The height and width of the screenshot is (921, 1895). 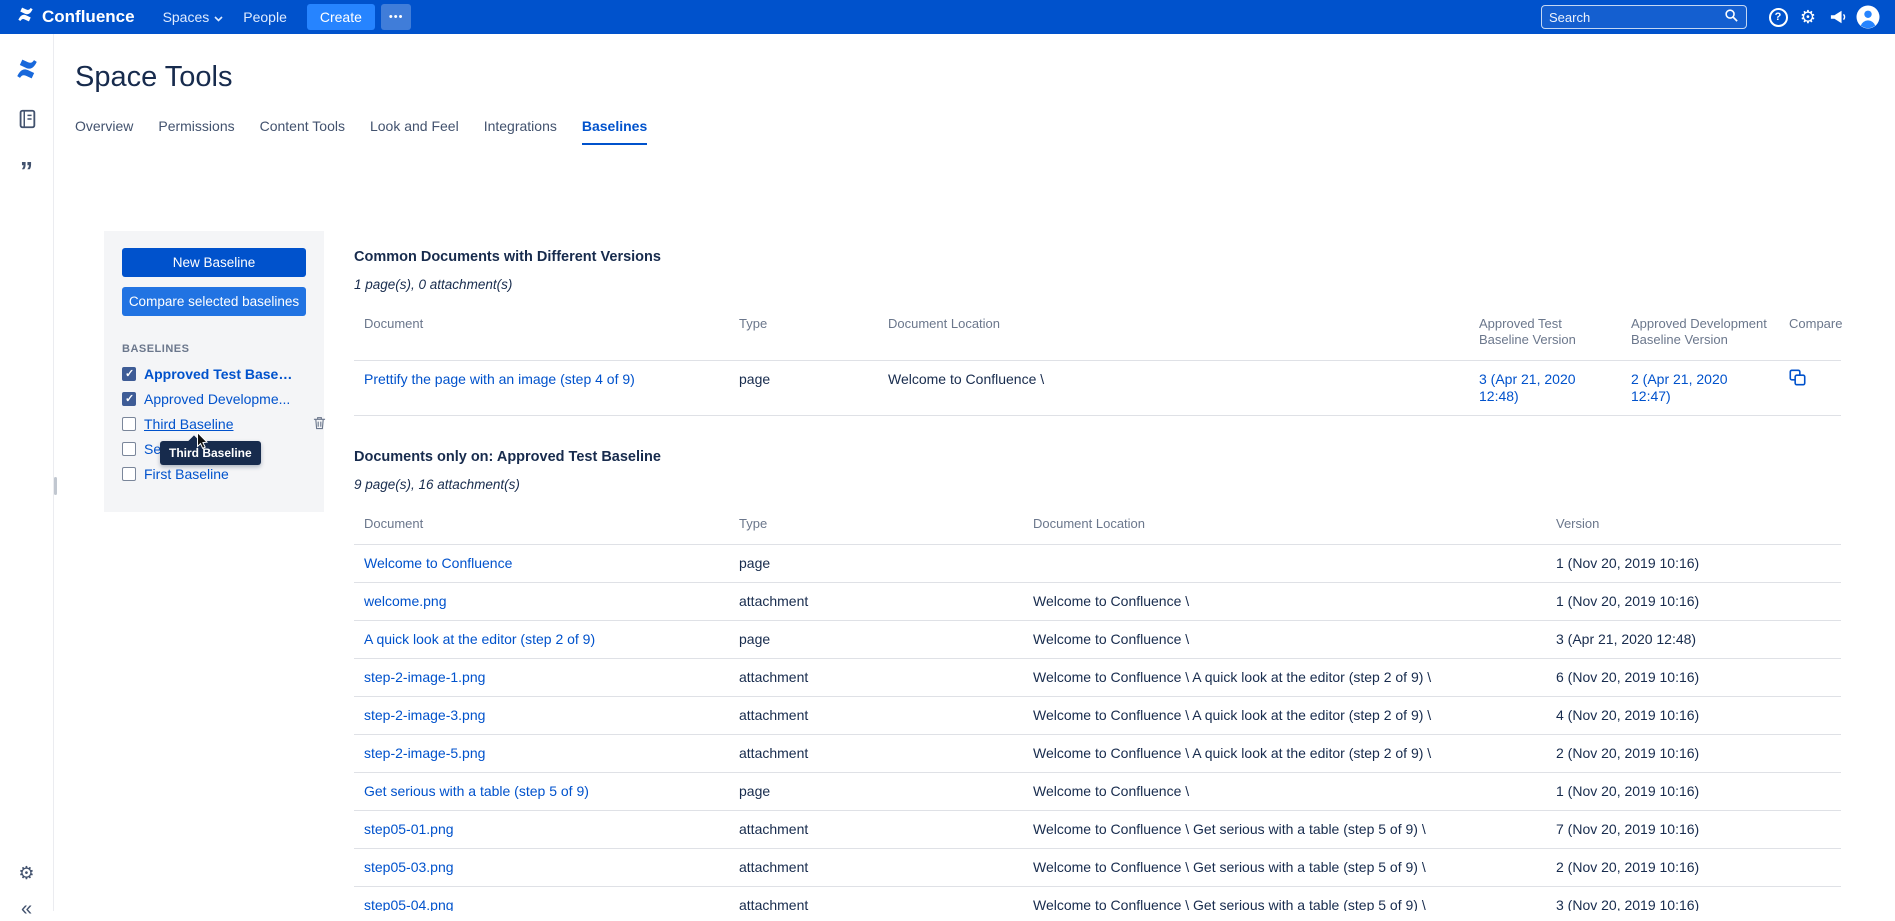 What do you see at coordinates (25, 17) in the screenshot?
I see `confluence-logo-icon` at bounding box center [25, 17].